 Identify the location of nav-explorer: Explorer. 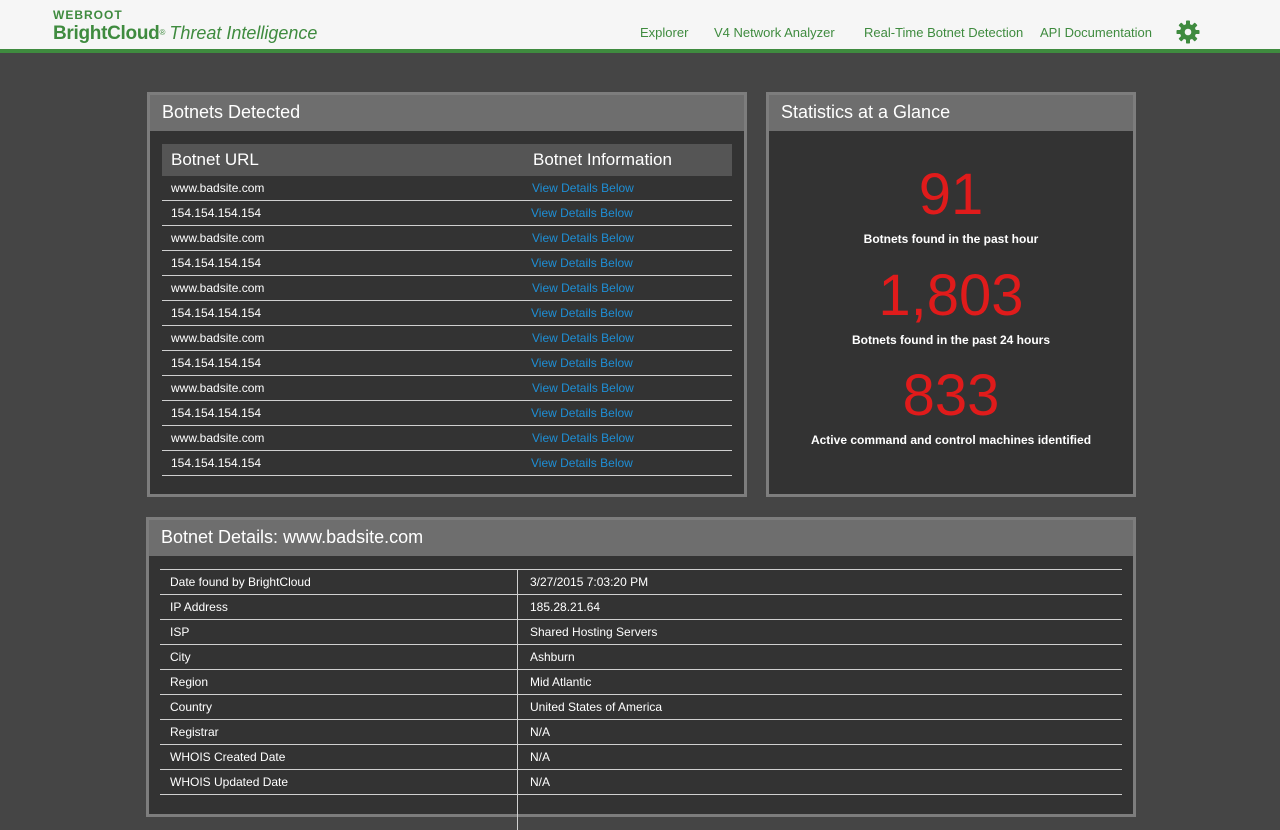
(664, 32).